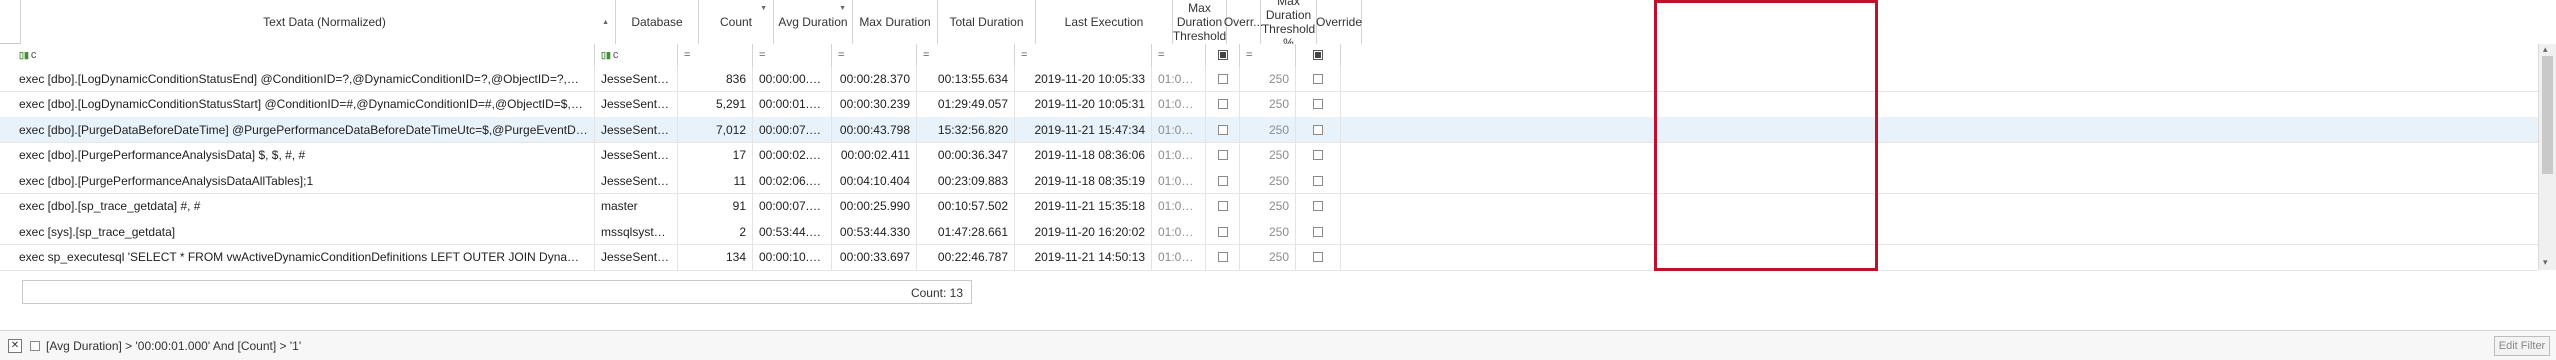 This screenshot has width=2556, height=360. What do you see at coordinates (874, 180) in the screenshot?
I see `cell-max: 00:04:10.404` at bounding box center [874, 180].